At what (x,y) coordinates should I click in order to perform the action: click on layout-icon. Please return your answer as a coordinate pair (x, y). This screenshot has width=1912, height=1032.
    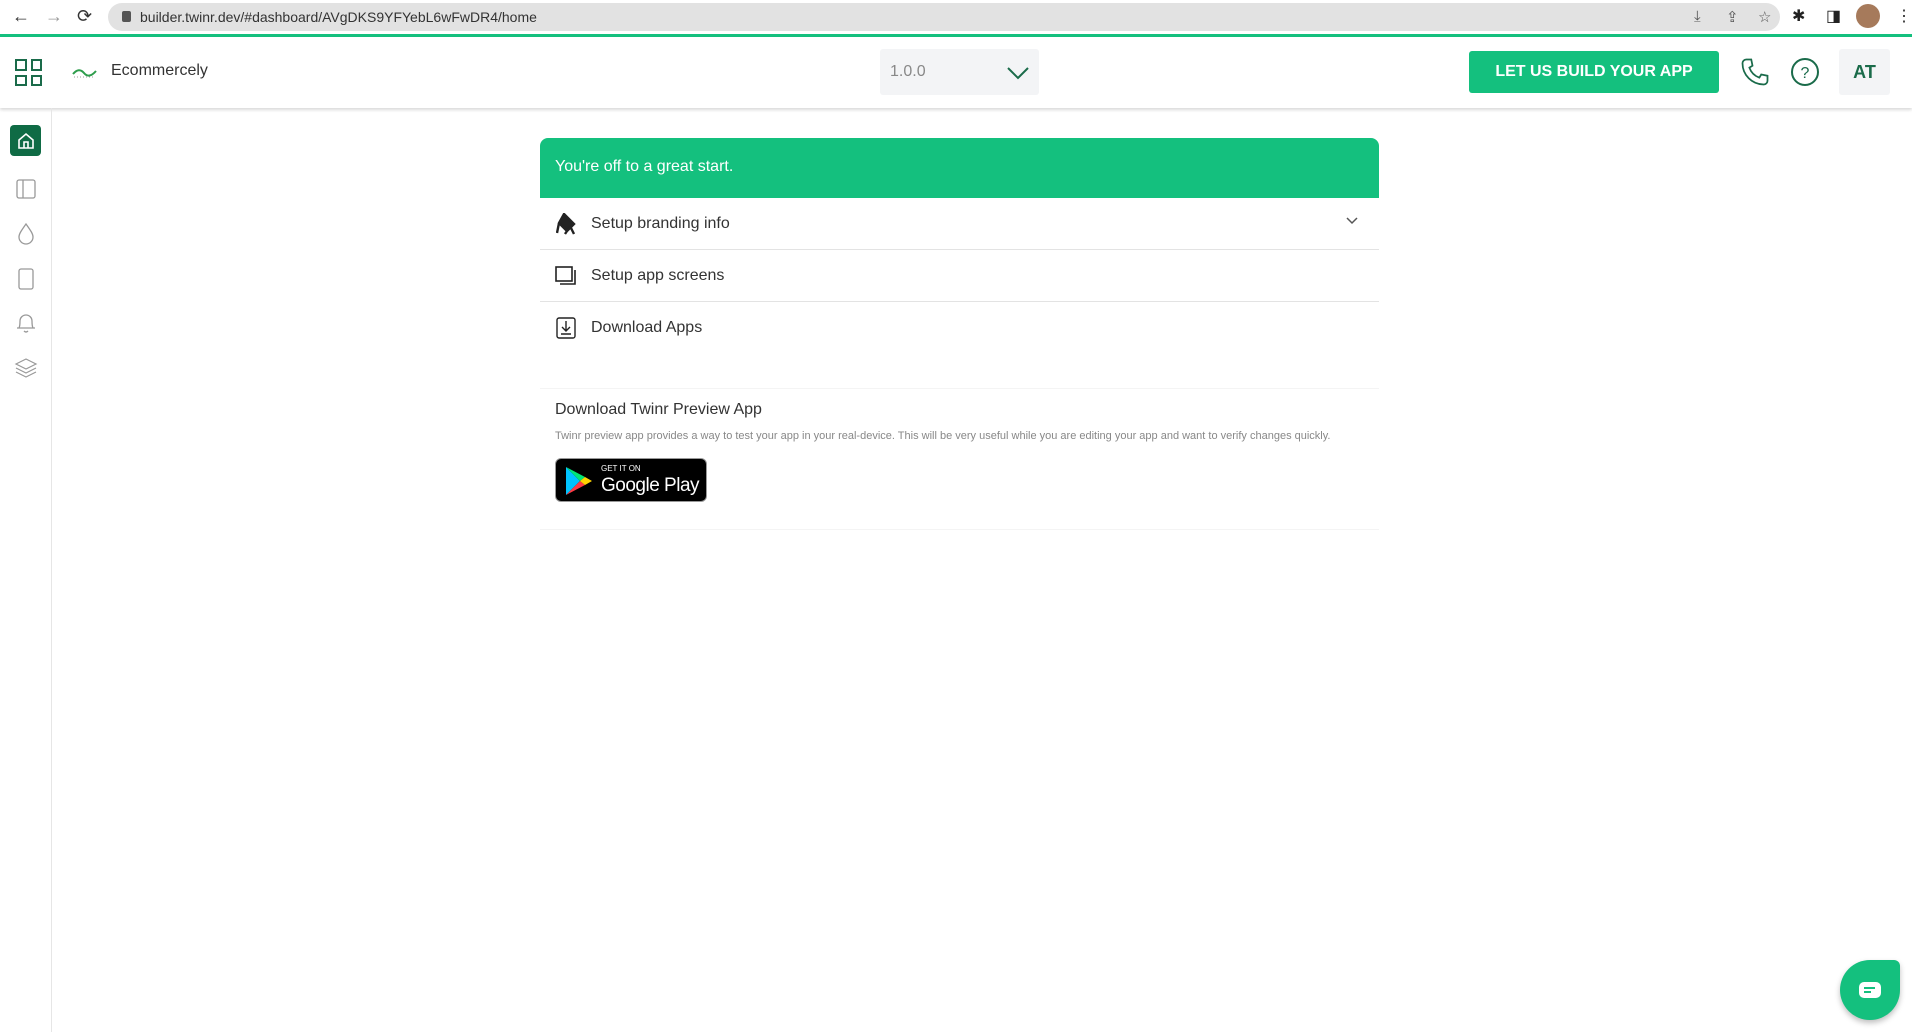
    Looking at the image, I should click on (25, 188).